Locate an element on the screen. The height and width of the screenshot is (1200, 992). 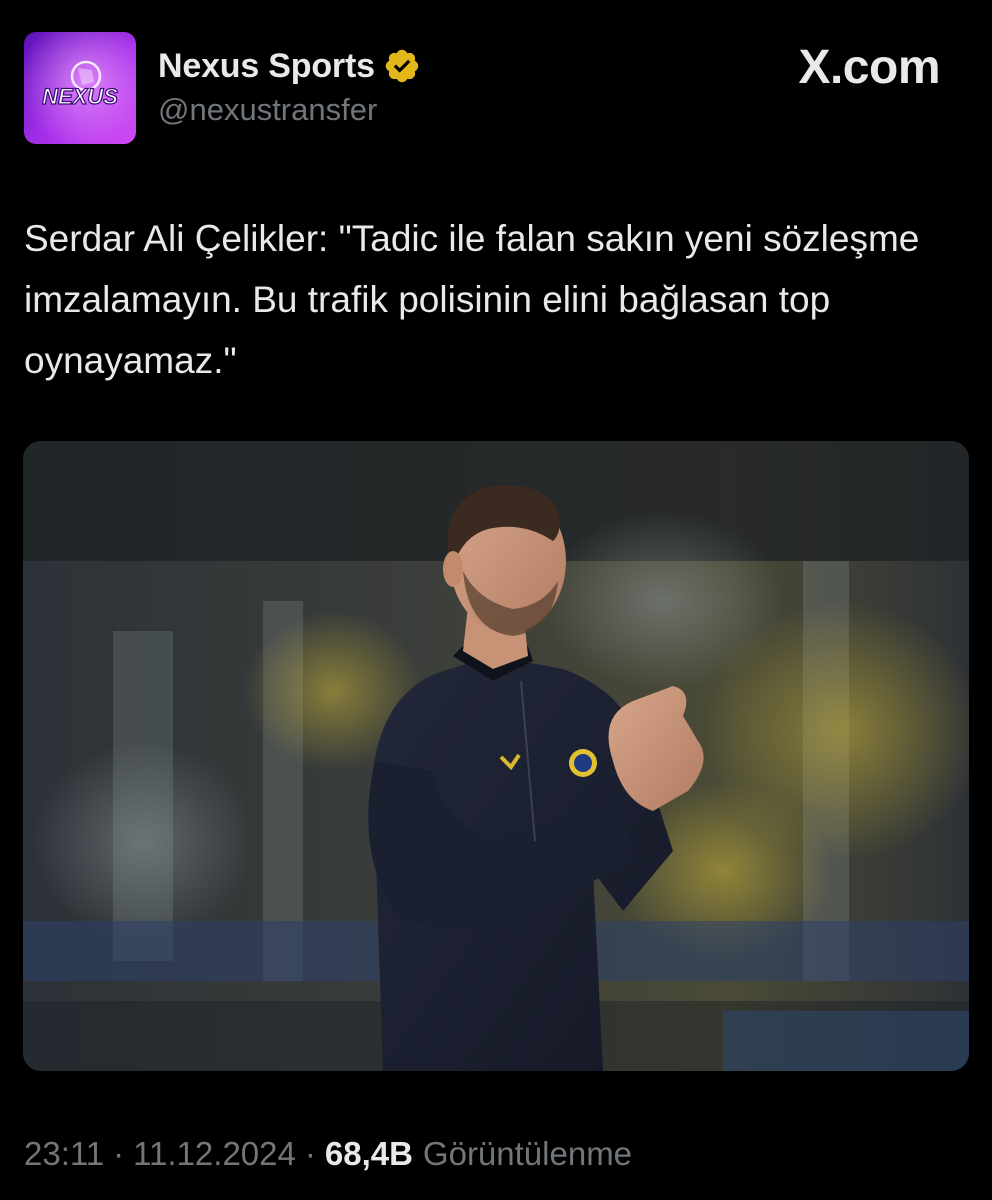
verified-badge-icon is located at coordinates (402, 66).